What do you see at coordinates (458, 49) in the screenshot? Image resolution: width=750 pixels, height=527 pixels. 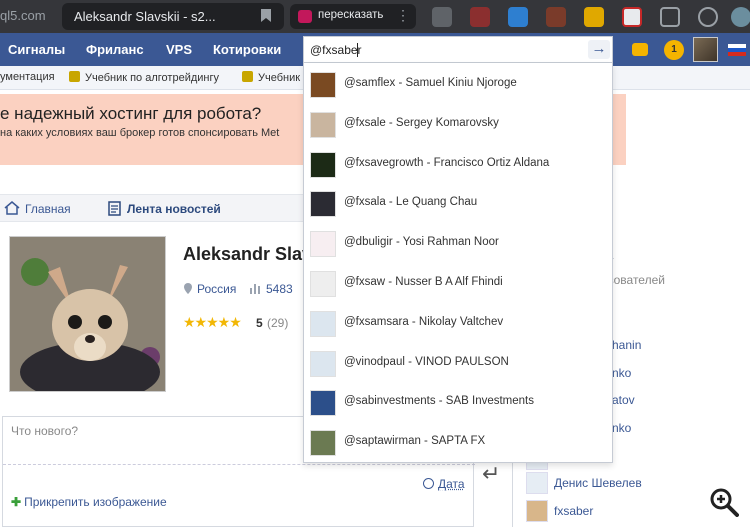 I see `search-input: @fxsaber →` at bounding box center [458, 49].